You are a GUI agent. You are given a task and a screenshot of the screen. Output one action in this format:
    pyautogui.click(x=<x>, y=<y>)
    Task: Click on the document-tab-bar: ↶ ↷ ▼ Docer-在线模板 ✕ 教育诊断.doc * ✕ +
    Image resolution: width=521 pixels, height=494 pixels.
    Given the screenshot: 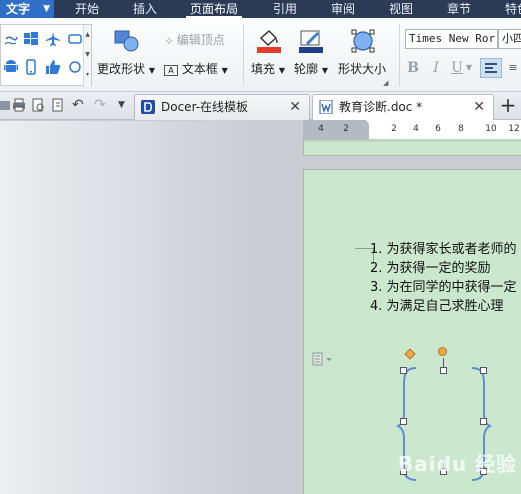 What is the action you would take?
    pyautogui.click(x=260, y=106)
    